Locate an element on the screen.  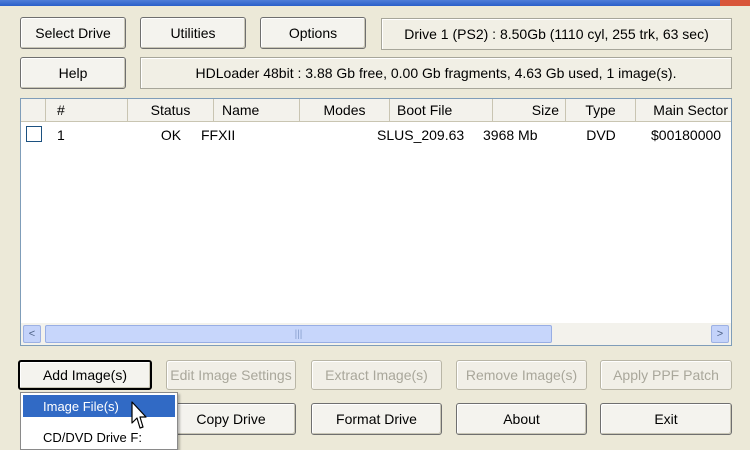
format-drive-button: Format Drive is located at coordinates (376, 419).